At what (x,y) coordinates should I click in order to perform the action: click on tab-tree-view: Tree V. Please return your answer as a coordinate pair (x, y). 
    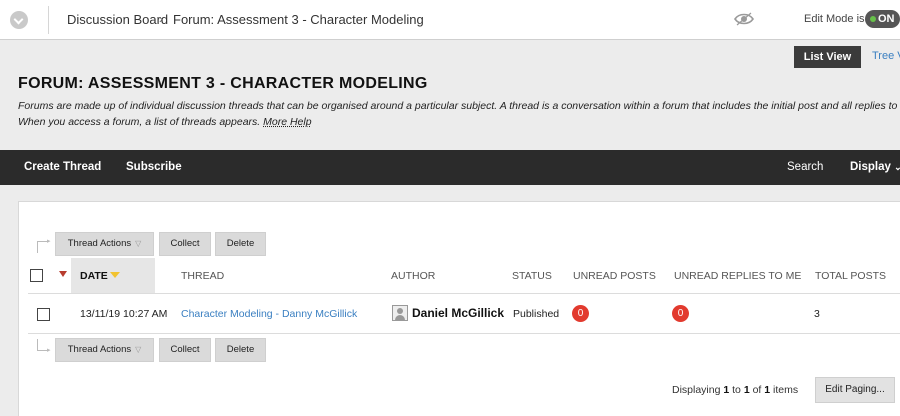
    Looking at the image, I should click on (886, 56).